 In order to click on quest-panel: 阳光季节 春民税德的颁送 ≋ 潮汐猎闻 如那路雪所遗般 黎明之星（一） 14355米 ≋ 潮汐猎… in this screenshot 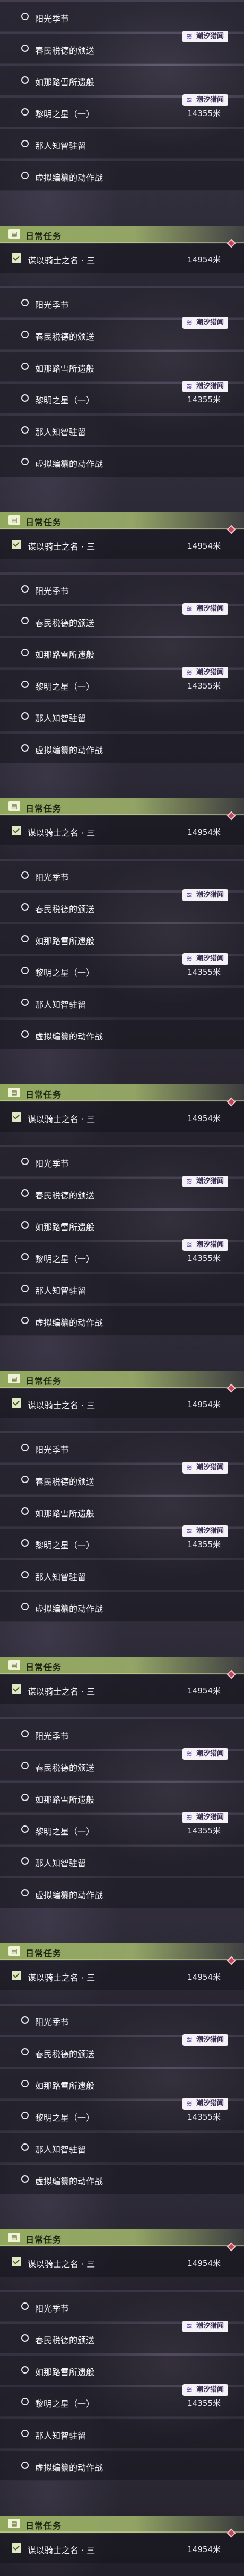, I will do `click(122, 429)`.